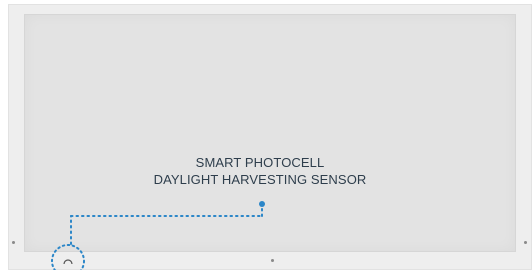  Describe the element at coordinates (158, 235) in the screenshot. I see `callout-leader` at that location.